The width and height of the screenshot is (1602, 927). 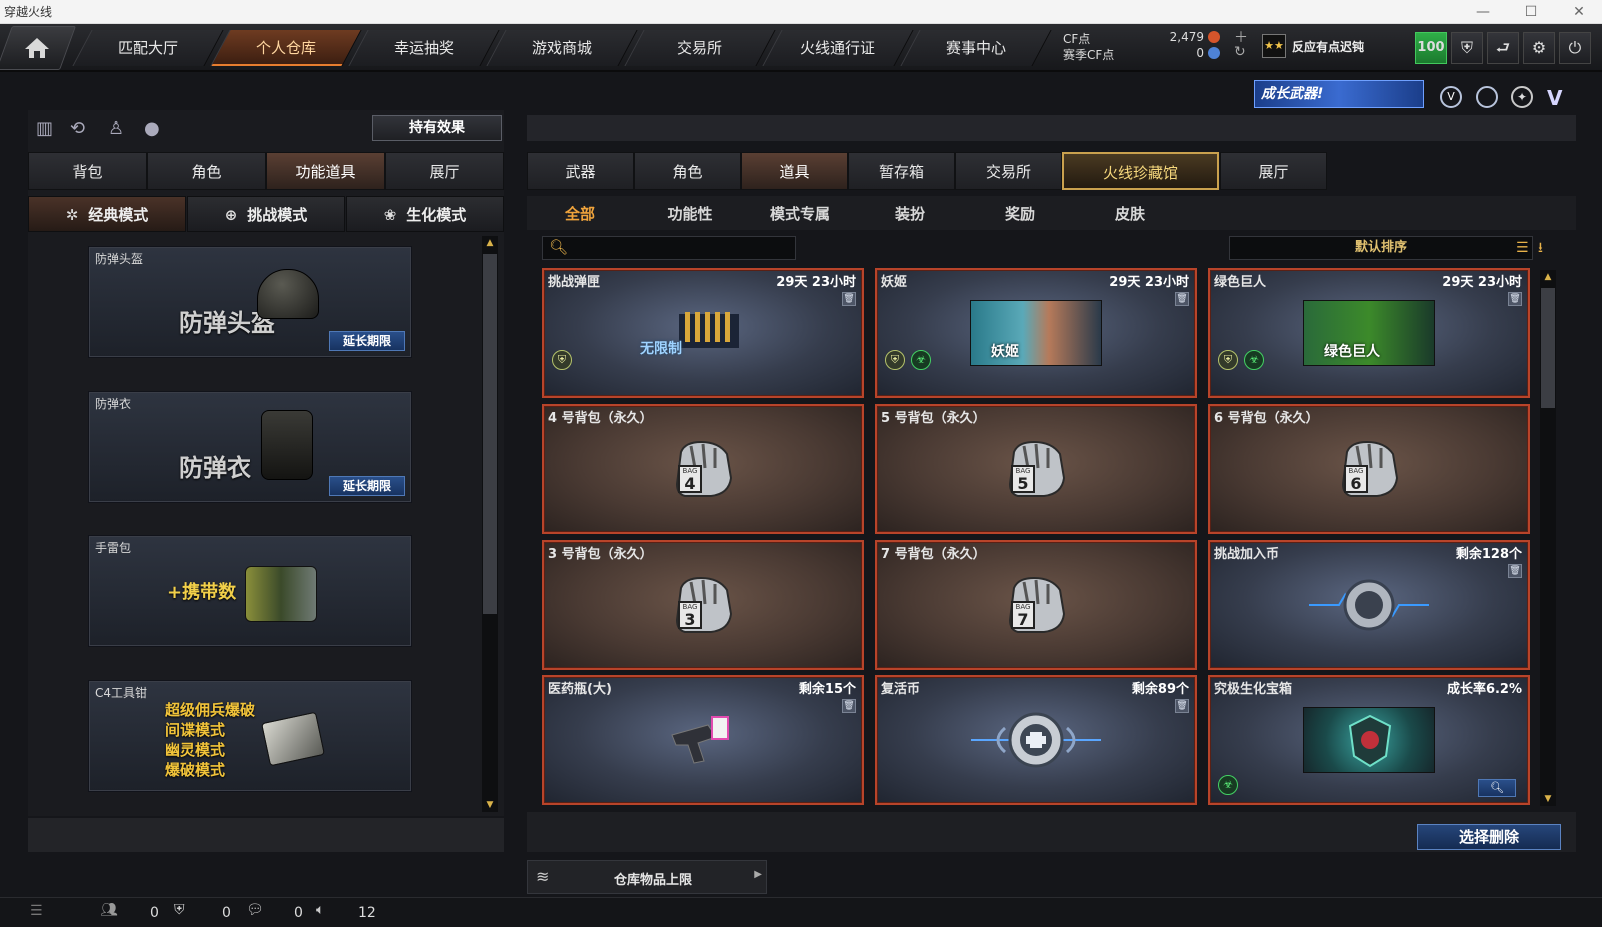 I want to click on search-icon: 🔍︎, so click(x=559, y=247).